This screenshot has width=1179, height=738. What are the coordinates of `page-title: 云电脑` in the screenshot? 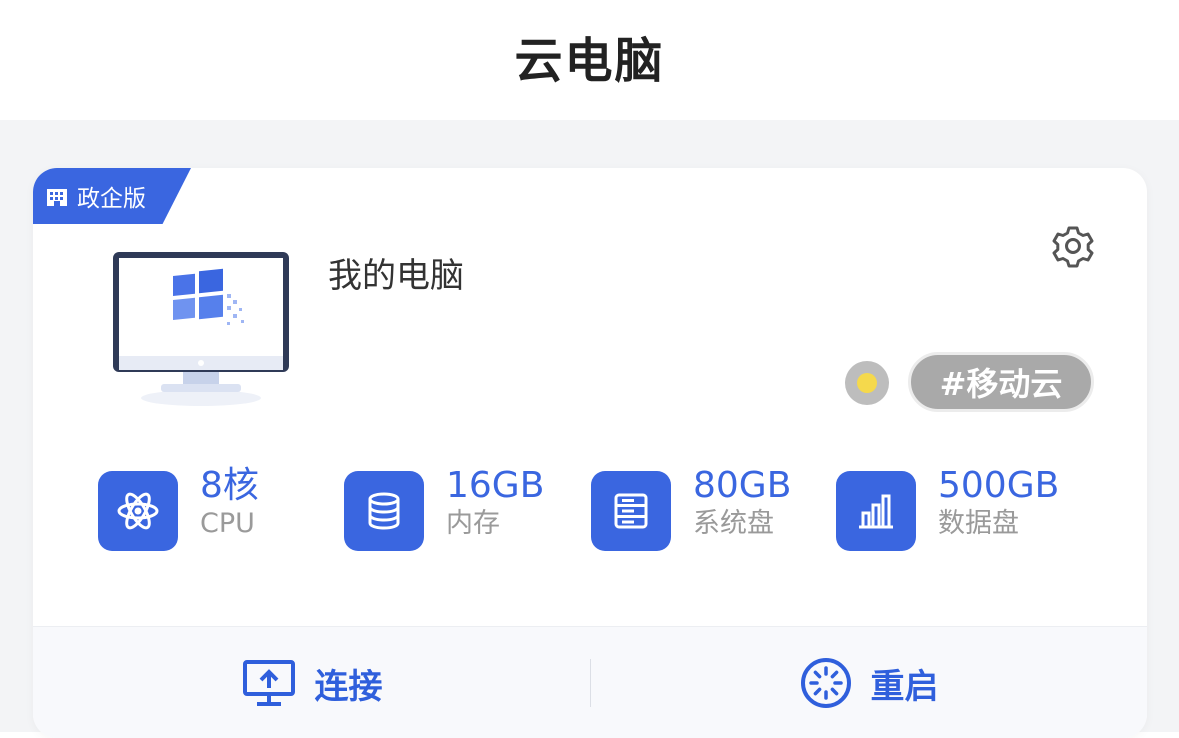 It's located at (589, 61).